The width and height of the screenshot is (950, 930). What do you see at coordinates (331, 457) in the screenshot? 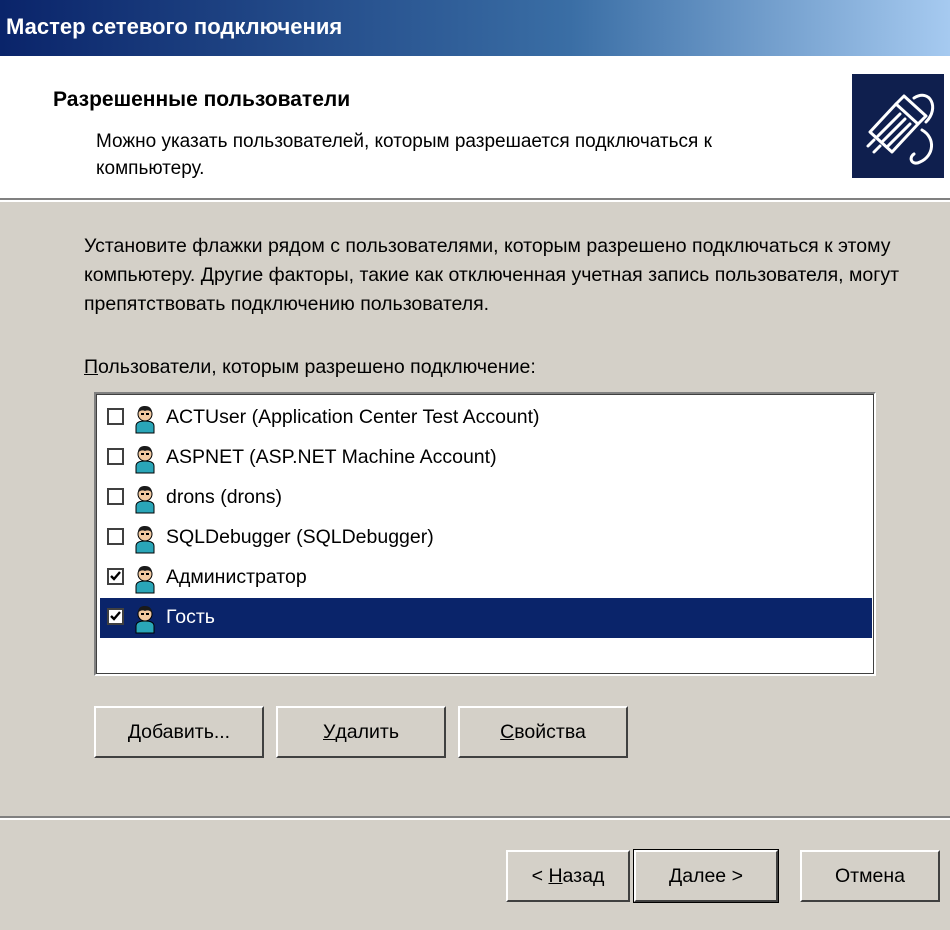
I see `user-list-item-label: ASPNET (ASP.NET Machine Account)` at bounding box center [331, 457].